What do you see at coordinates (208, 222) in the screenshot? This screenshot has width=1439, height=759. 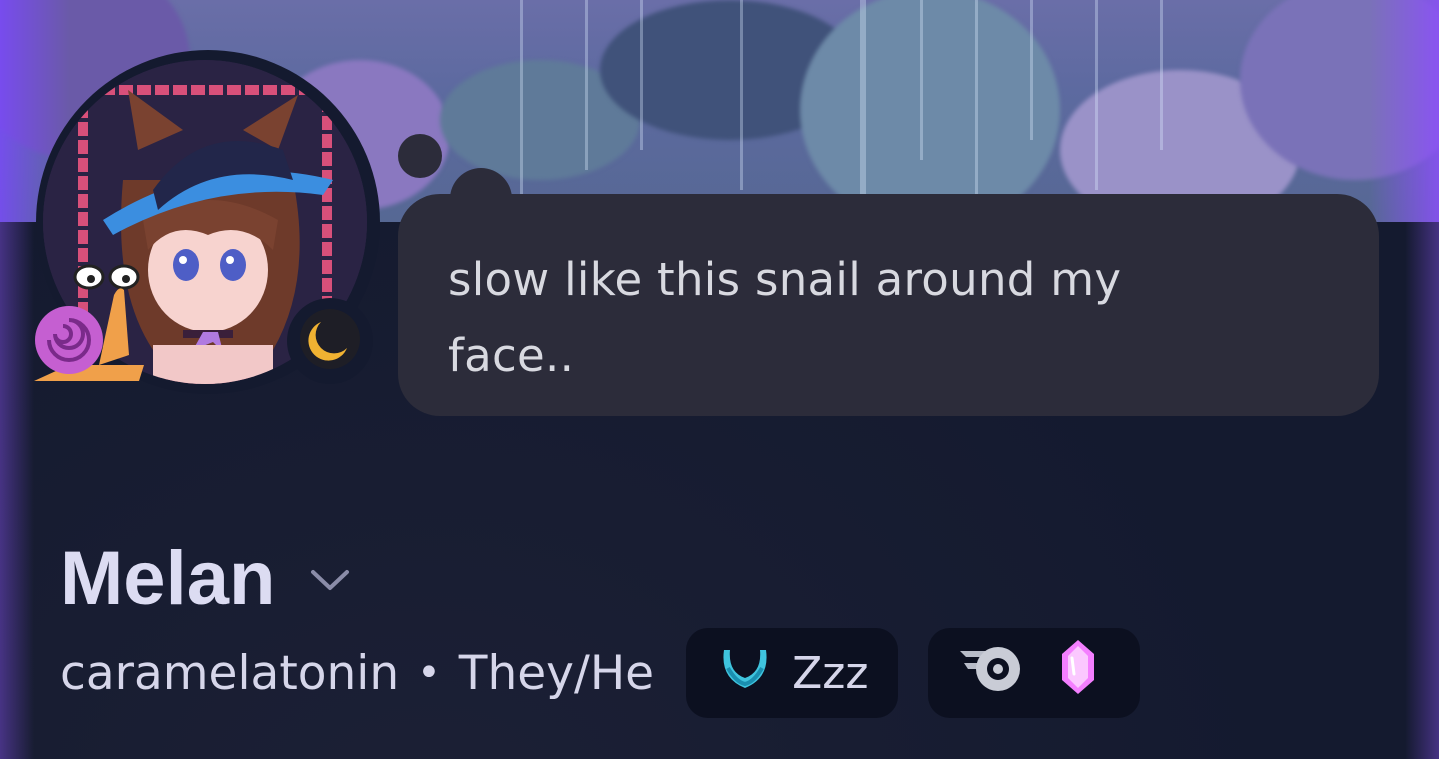 I see `avatar` at bounding box center [208, 222].